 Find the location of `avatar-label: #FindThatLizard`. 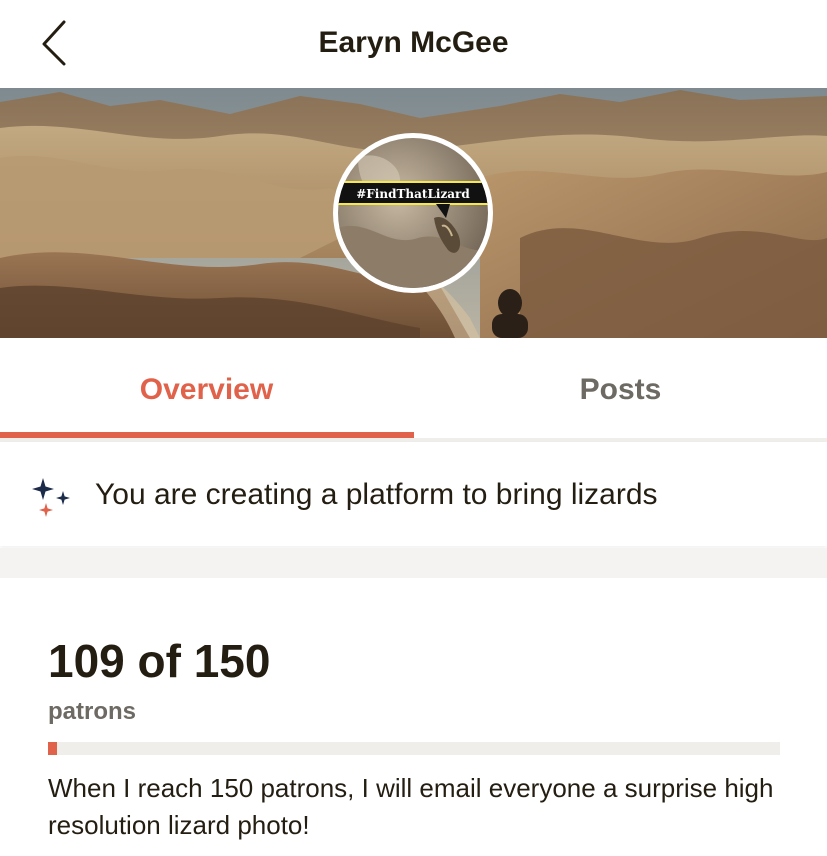

avatar-label: #FindThatLizard is located at coordinates (413, 194).